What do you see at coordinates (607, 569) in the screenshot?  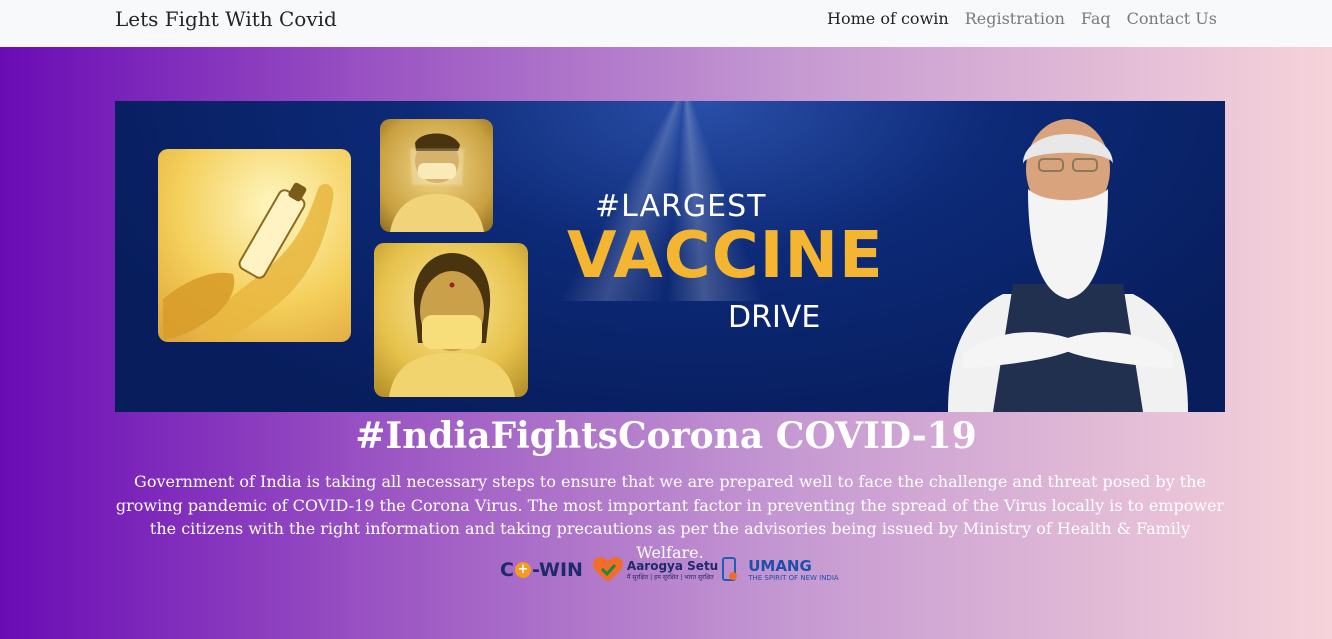 I see `heart-icon` at bounding box center [607, 569].